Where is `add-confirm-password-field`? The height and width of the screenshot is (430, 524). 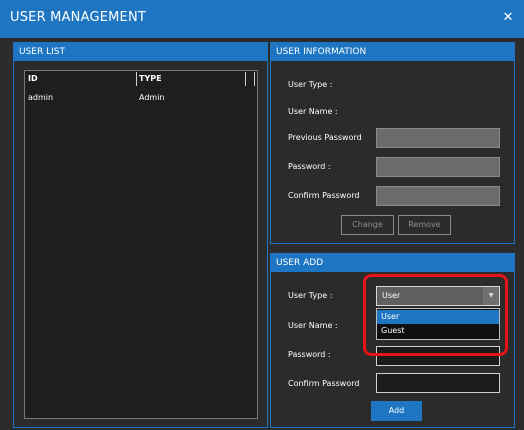
add-confirm-password-field is located at coordinates (438, 383).